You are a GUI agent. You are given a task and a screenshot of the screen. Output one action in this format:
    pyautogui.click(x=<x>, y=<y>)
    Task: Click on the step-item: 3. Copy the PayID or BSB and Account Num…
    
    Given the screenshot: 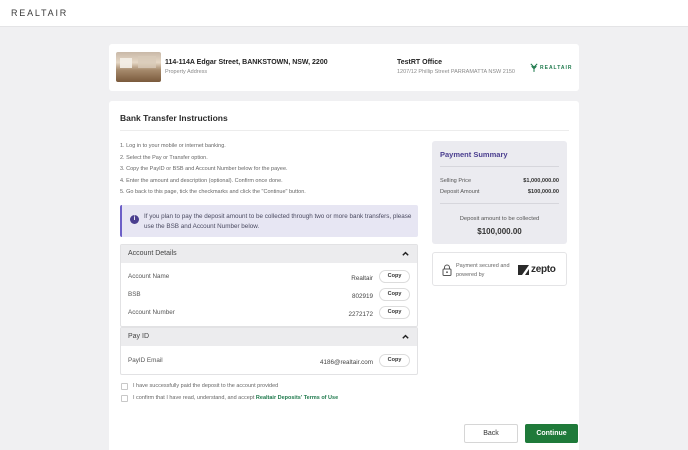 What is the action you would take?
    pyautogui.click(x=204, y=169)
    